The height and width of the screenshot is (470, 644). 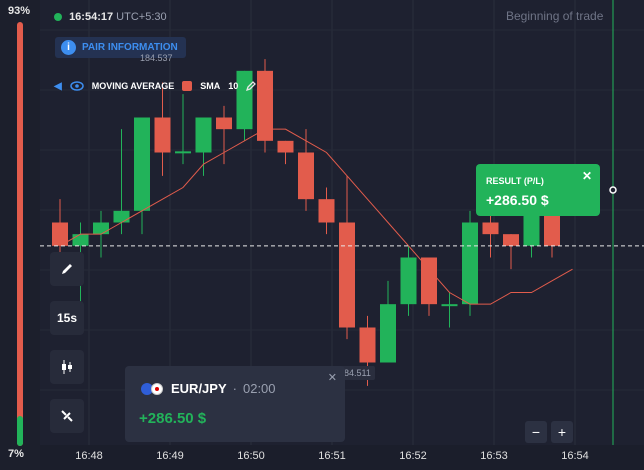 What do you see at coordinates (89, 456) in the screenshot?
I see `time-axis-label: 16:48` at bounding box center [89, 456].